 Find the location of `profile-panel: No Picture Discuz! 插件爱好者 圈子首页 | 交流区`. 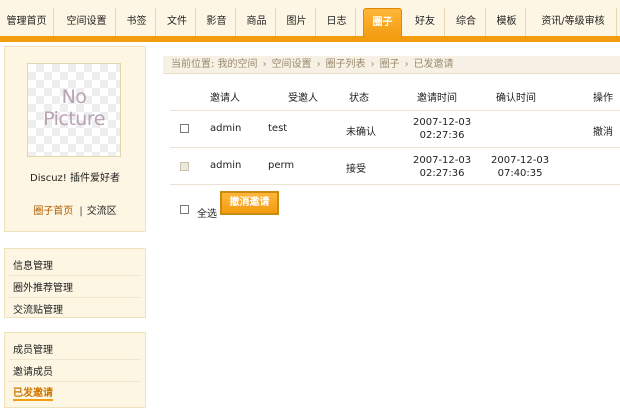

profile-panel: No Picture Discuz! 插件爱好者 圈子首页 | 交流区 is located at coordinates (75, 139).